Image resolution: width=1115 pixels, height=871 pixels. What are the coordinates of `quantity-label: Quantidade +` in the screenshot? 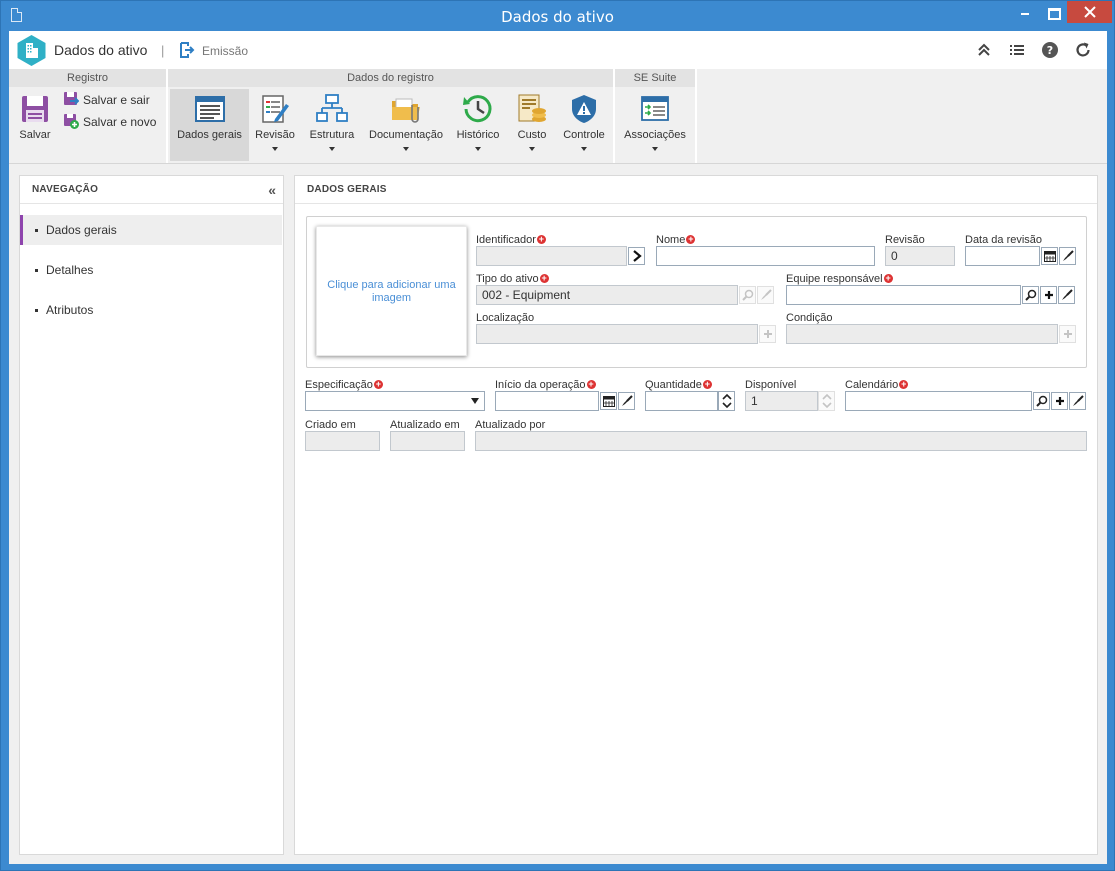 It's located at (678, 385).